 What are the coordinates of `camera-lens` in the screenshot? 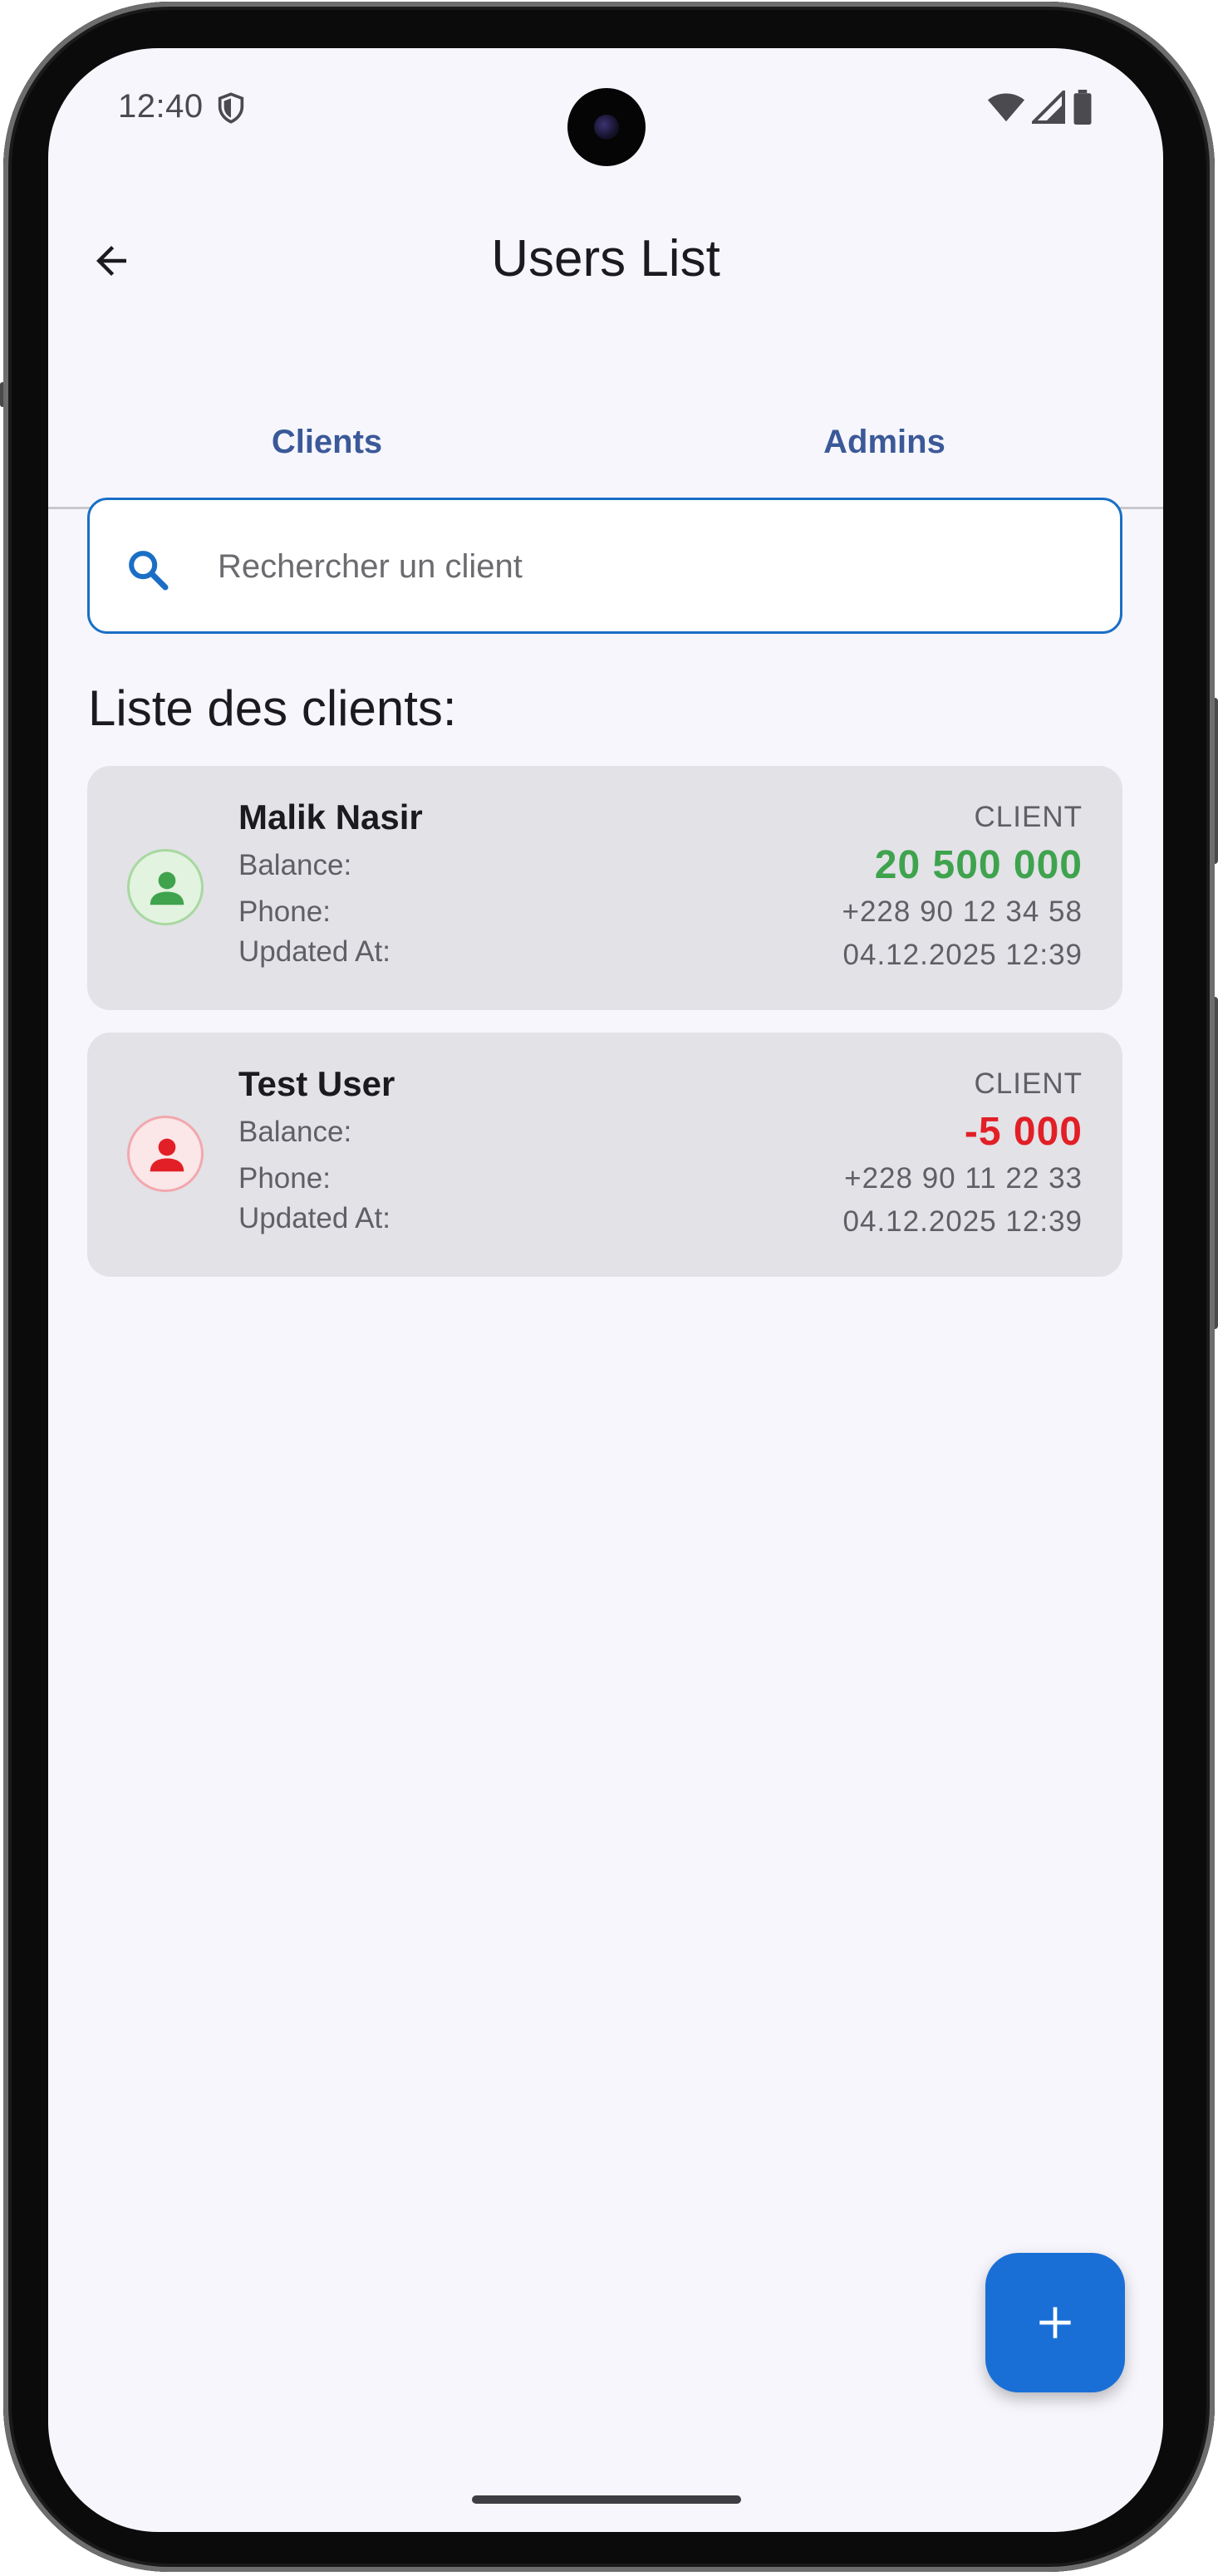 It's located at (606, 127).